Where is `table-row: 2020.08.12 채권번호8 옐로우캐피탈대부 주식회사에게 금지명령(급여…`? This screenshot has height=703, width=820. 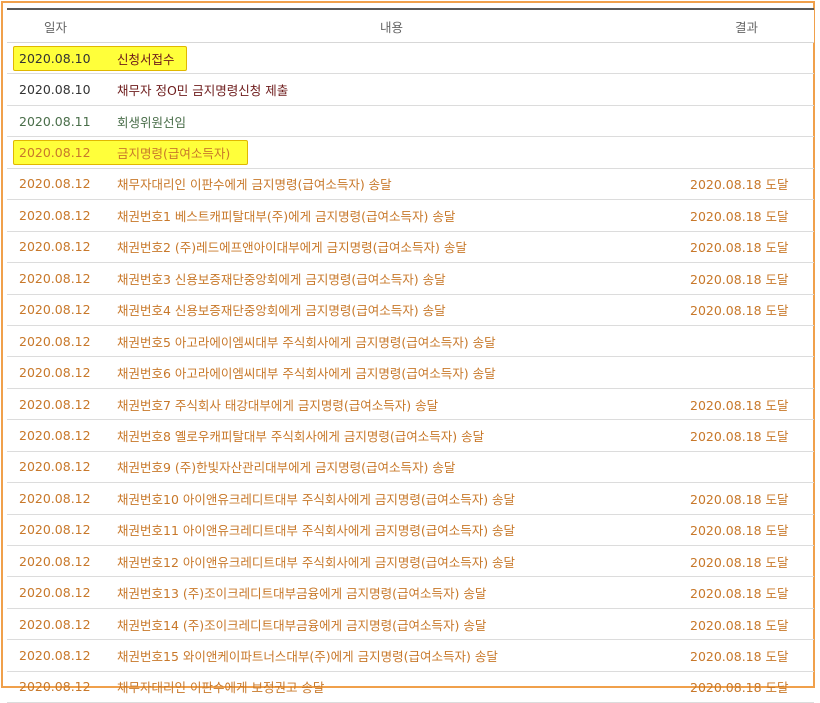 table-row: 2020.08.12 채권번호8 옐로우캐피탈대부 주식회사에게 금지명령(급여… is located at coordinates (410, 436).